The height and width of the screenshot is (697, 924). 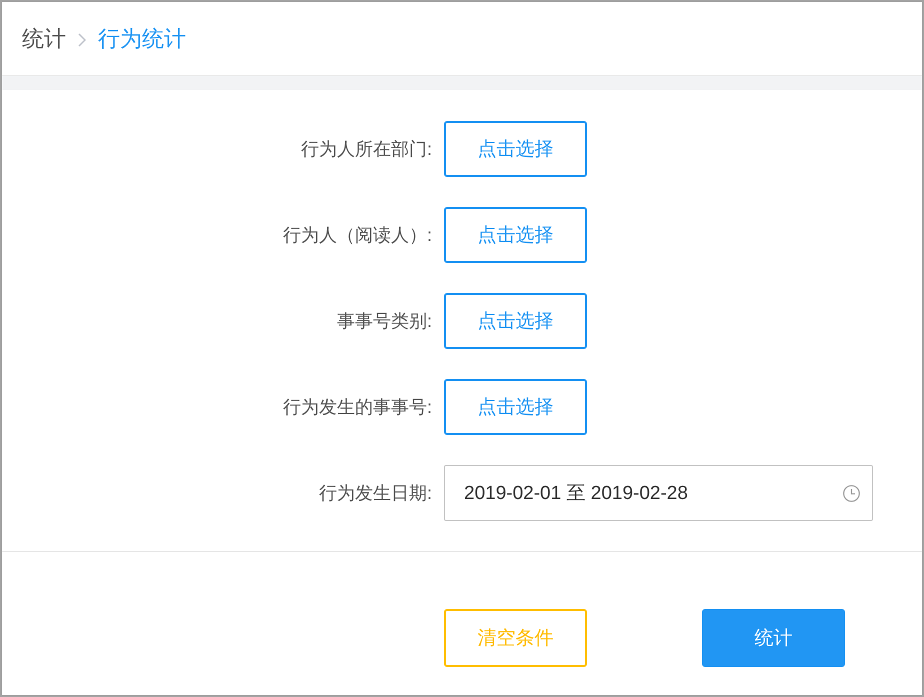 I want to click on date-range-field: 2019-02-01 至 2019-02-28, so click(x=658, y=493).